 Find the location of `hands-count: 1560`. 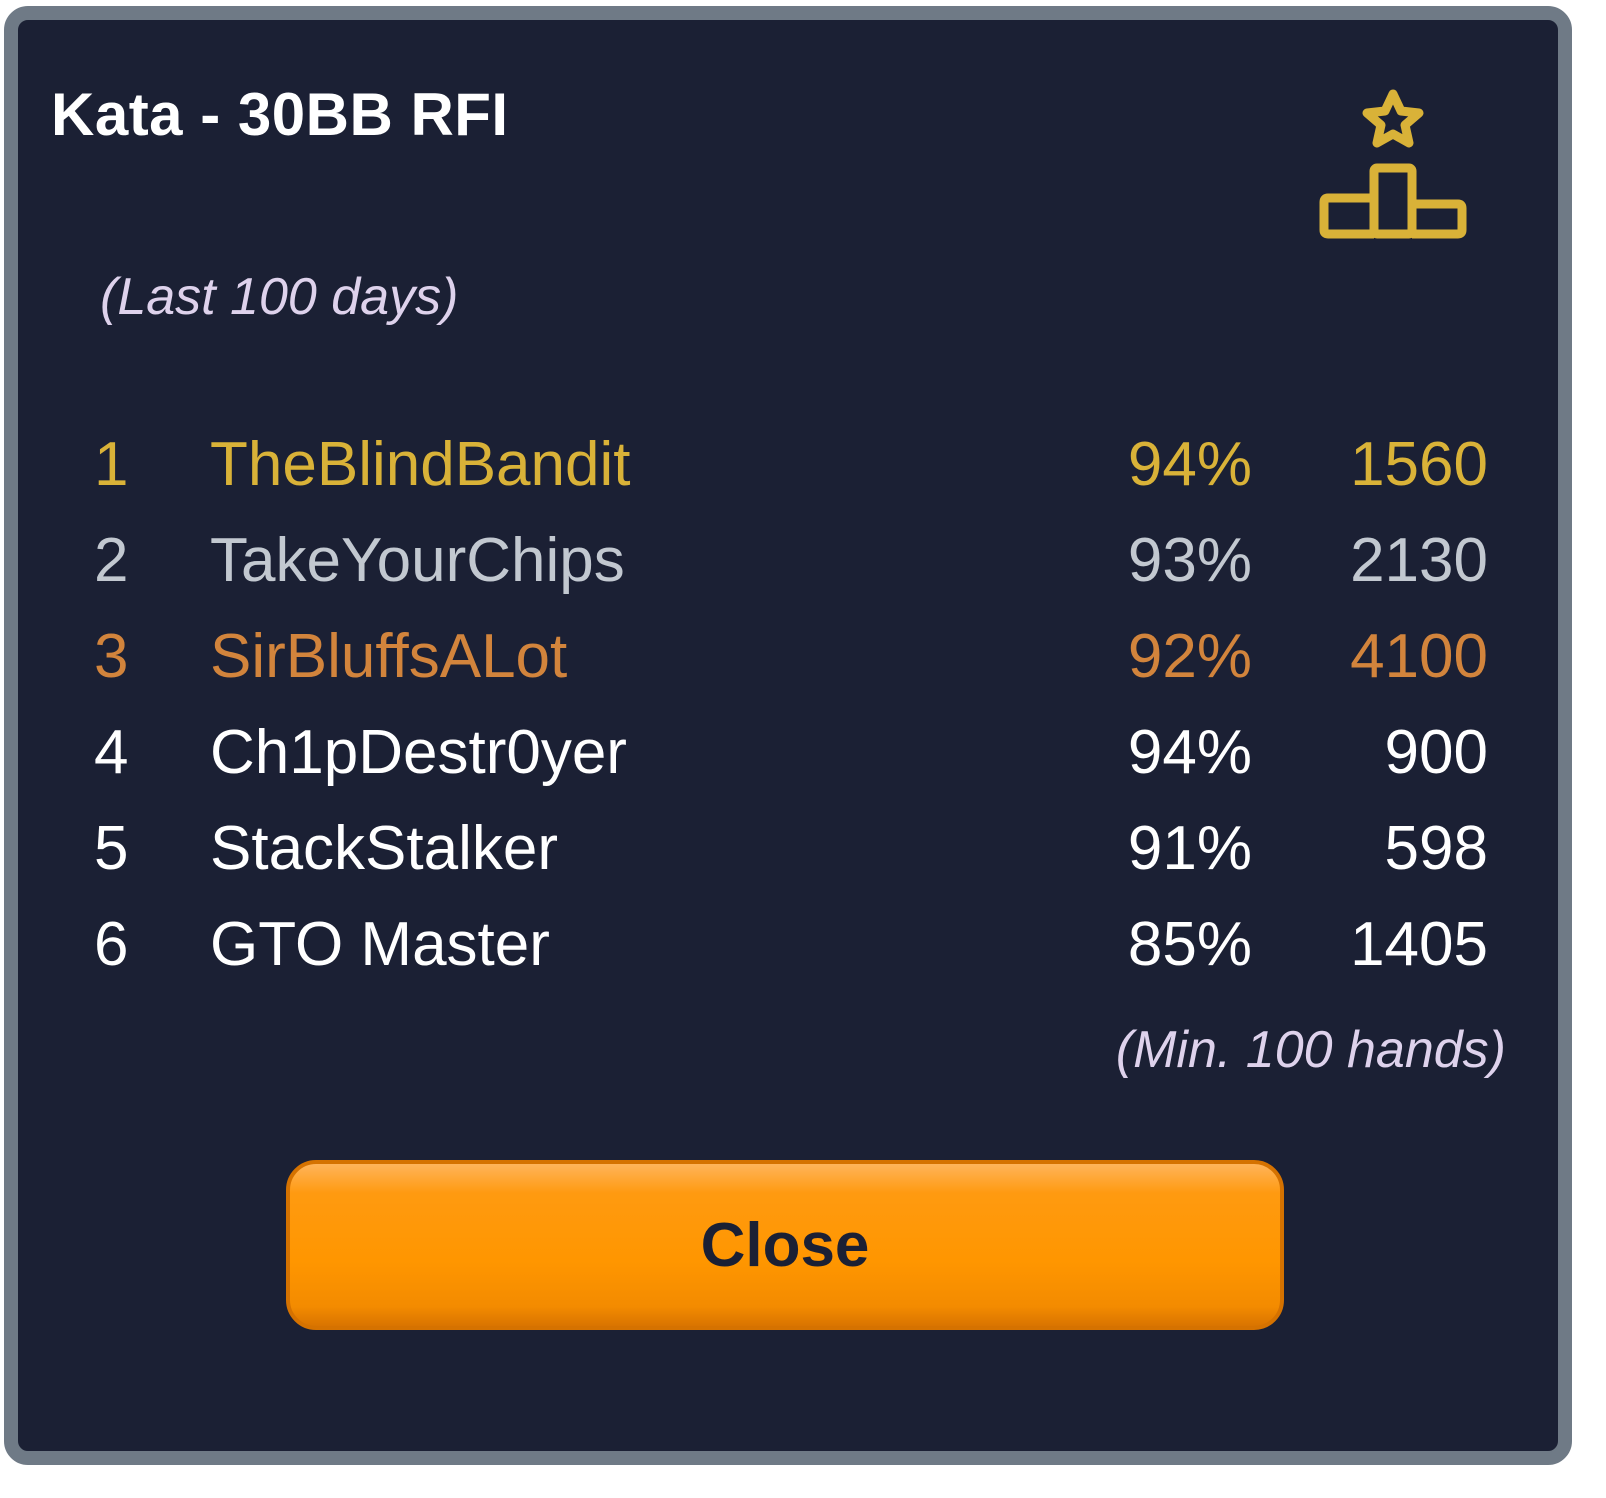

hands-count: 1560 is located at coordinates (1419, 464).